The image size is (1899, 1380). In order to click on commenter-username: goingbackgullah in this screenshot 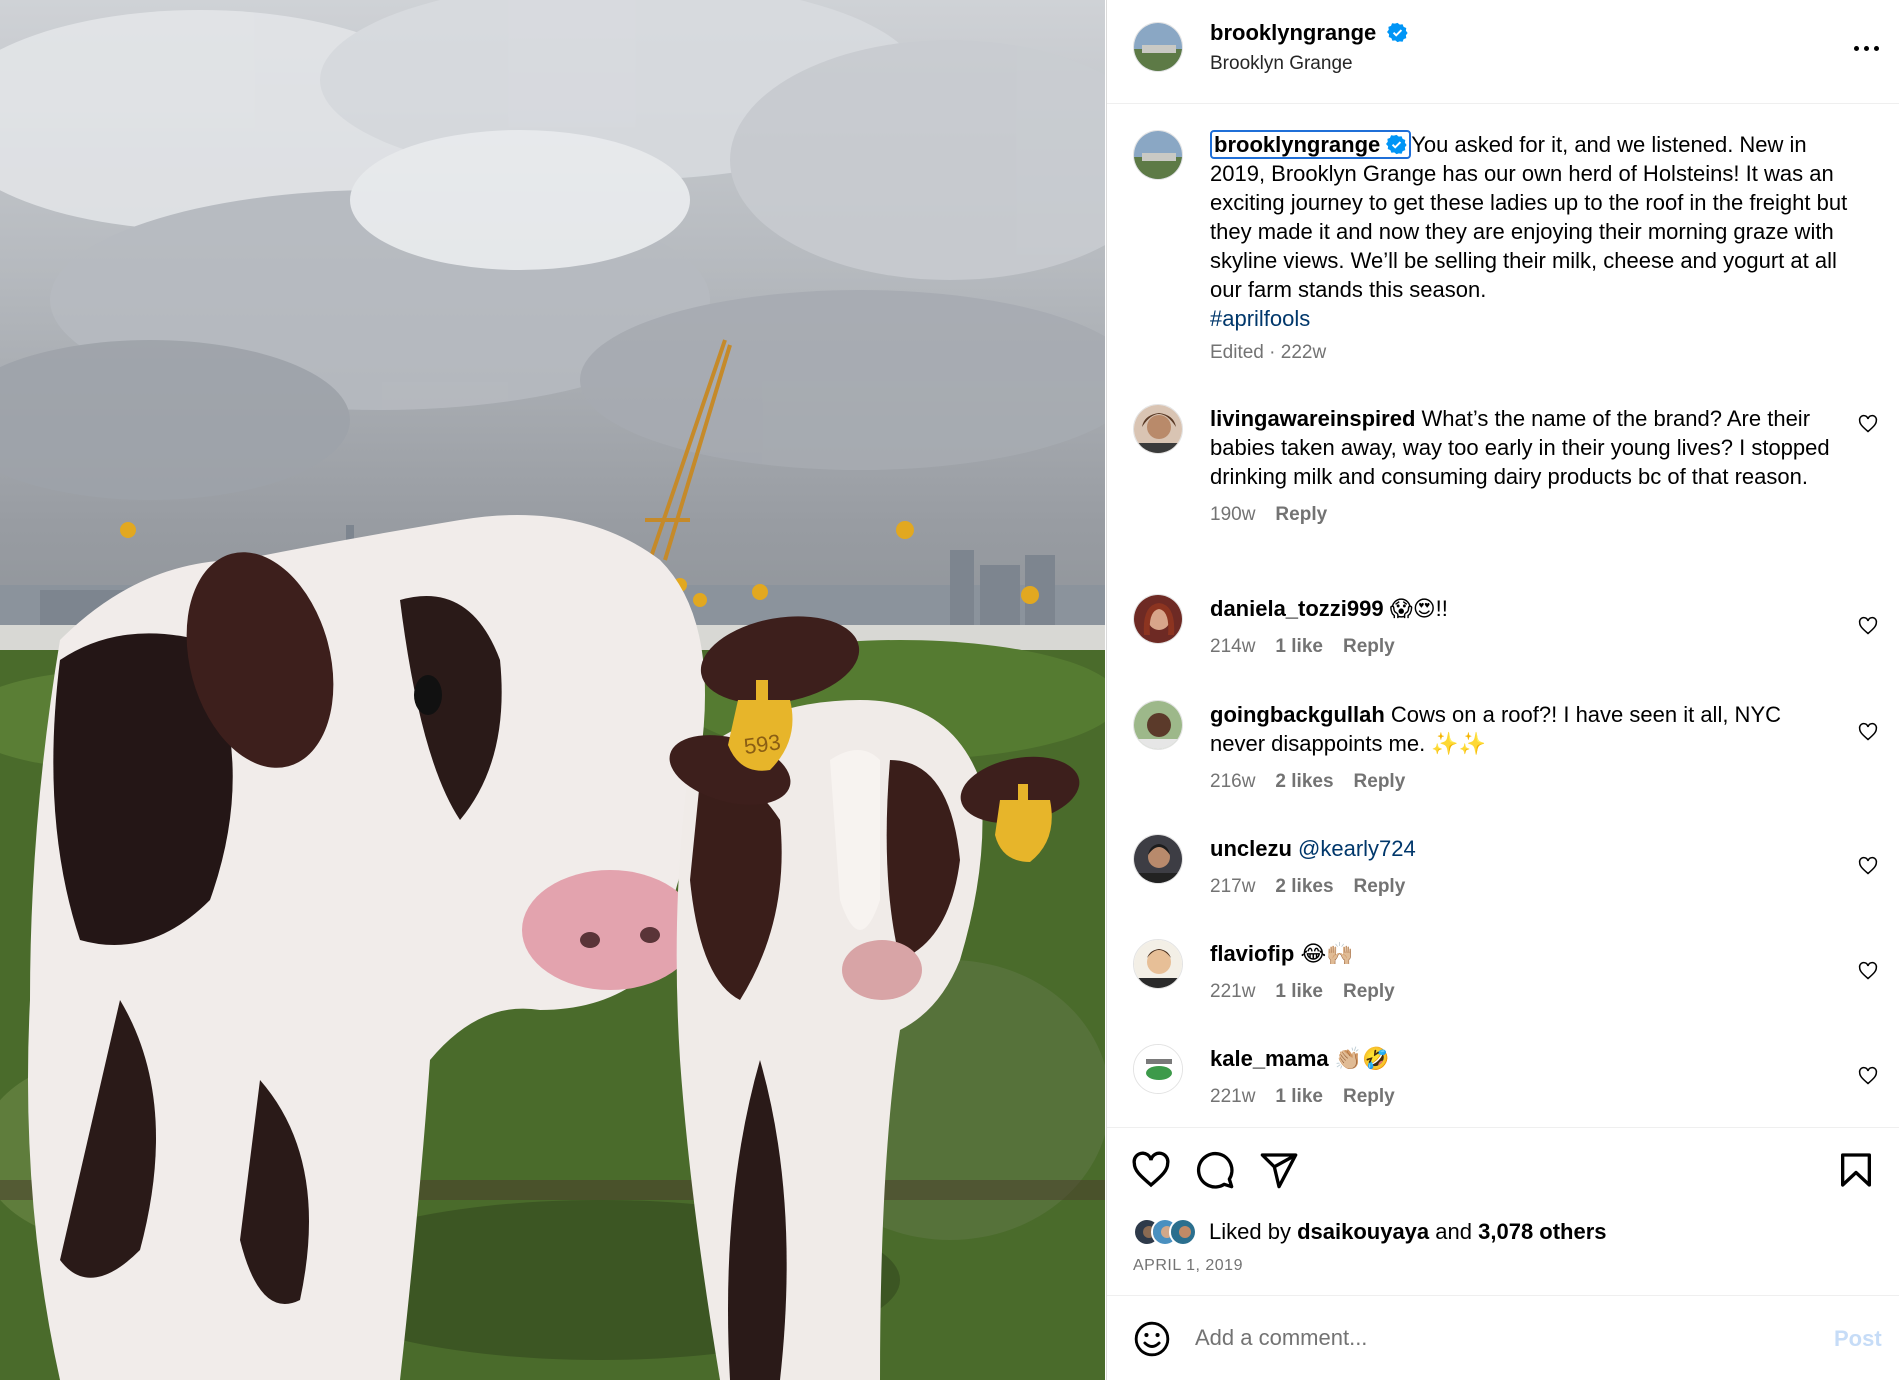, I will do `click(1297, 714)`.